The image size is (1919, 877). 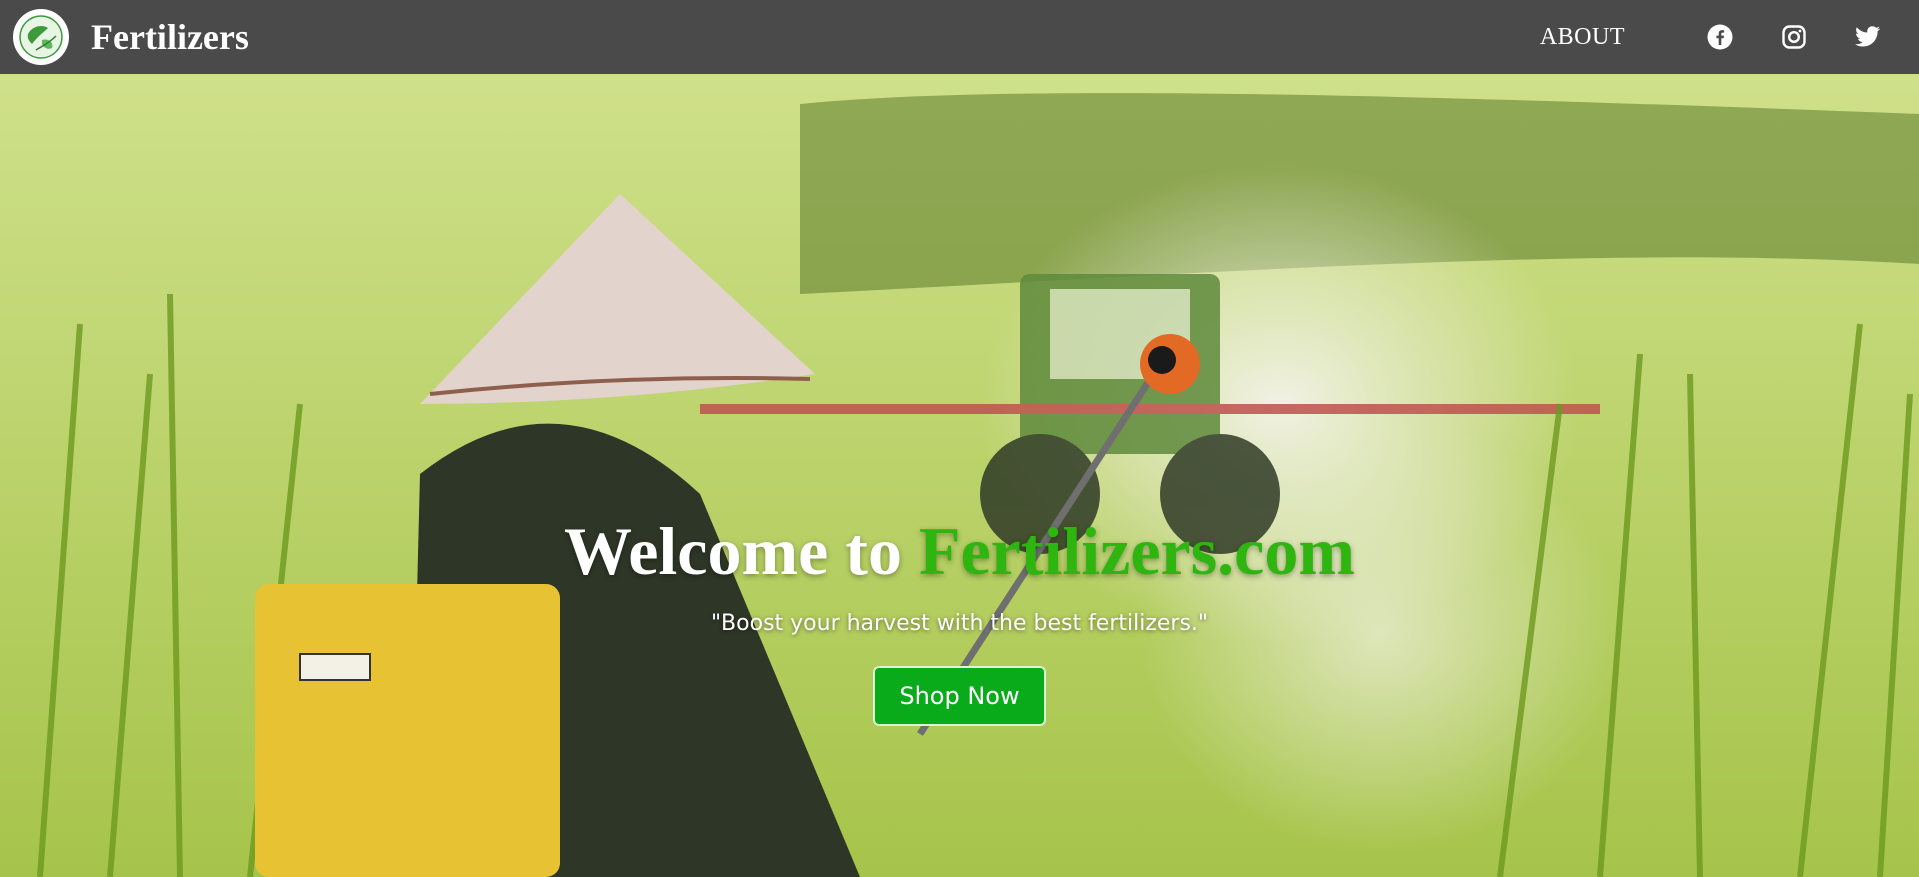 What do you see at coordinates (959, 695) in the screenshot?
I see `shop-now-button: Shop Now` at bounding box center [959, 695].